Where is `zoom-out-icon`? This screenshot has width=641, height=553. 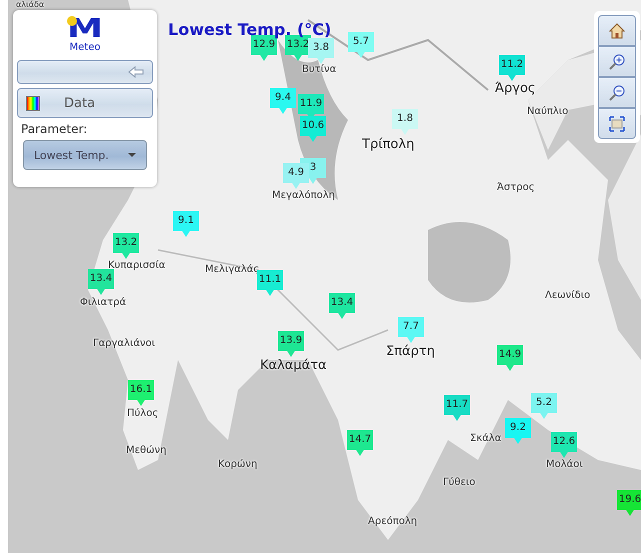 zoom-out-icon is located at coordinates (617, 93).